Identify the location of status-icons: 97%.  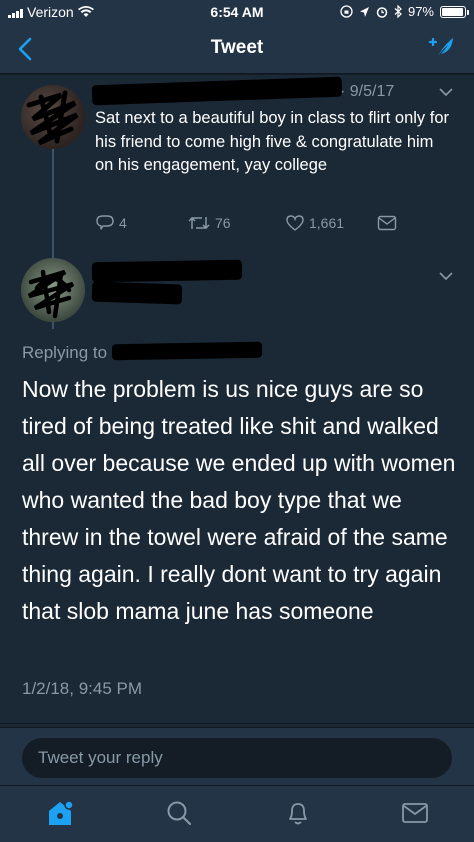
(404, 11).